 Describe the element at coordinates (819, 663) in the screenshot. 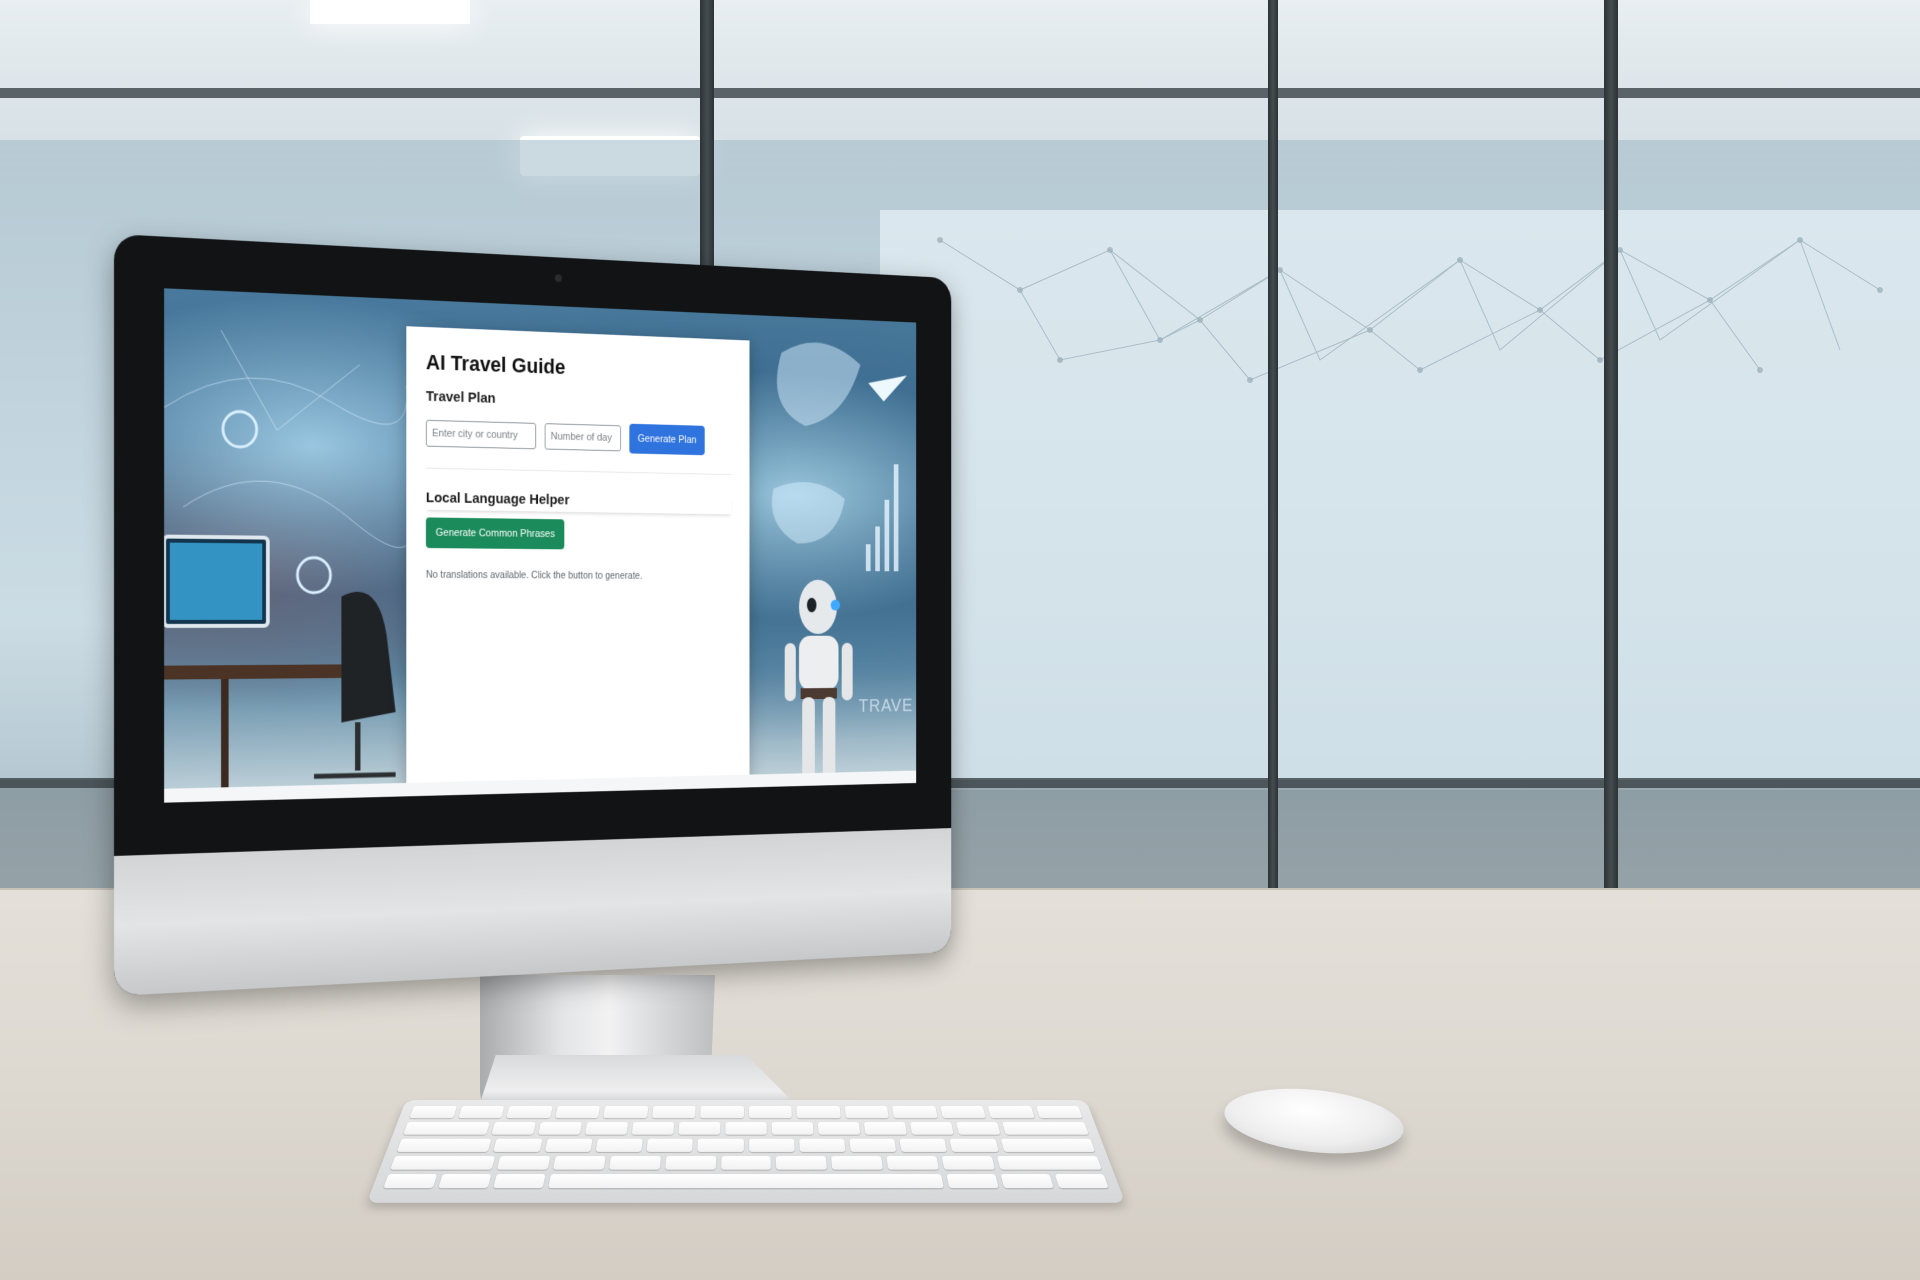

I see `robot-body` at that location.